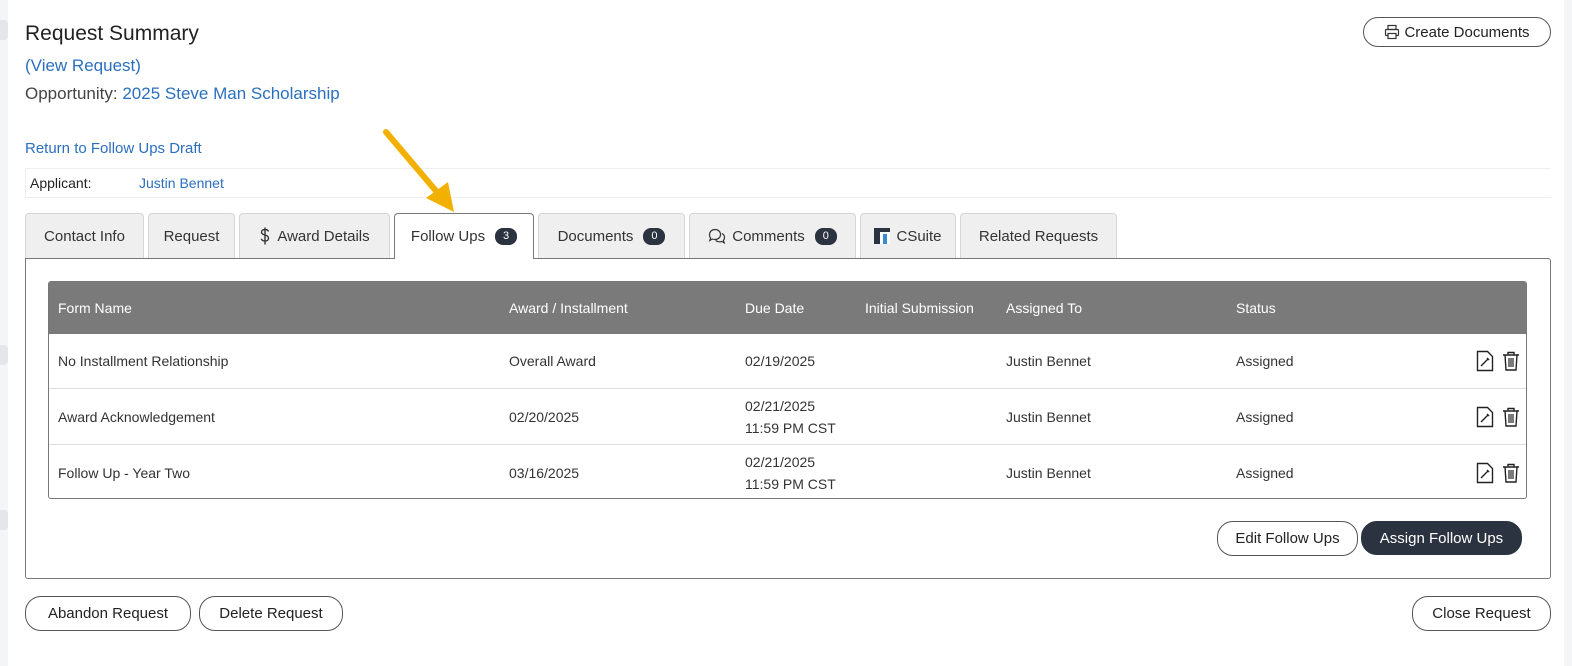 The width and height of the screenshot is (1572, 666). Describe the element at coordinates (448, 236) in the screenshot. I see `tab-label: Follow Ups` at that location.